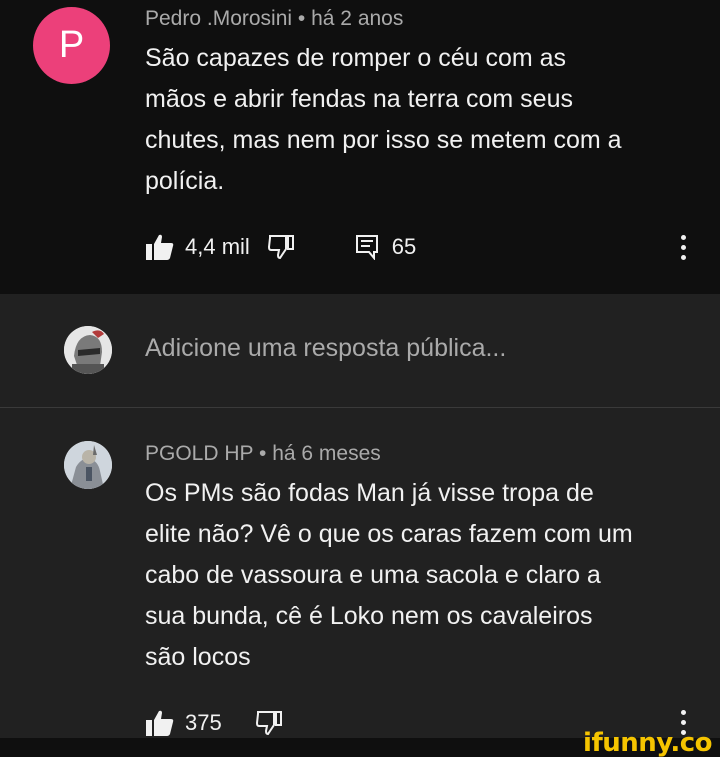 This screenshot has height=757, width=720. What do you see at coordinates (369, 616) in the screenshot?
I see `comment-line: sua bunda, cê é Loko nem os cavaleiros` at bounding box center [369, 616].